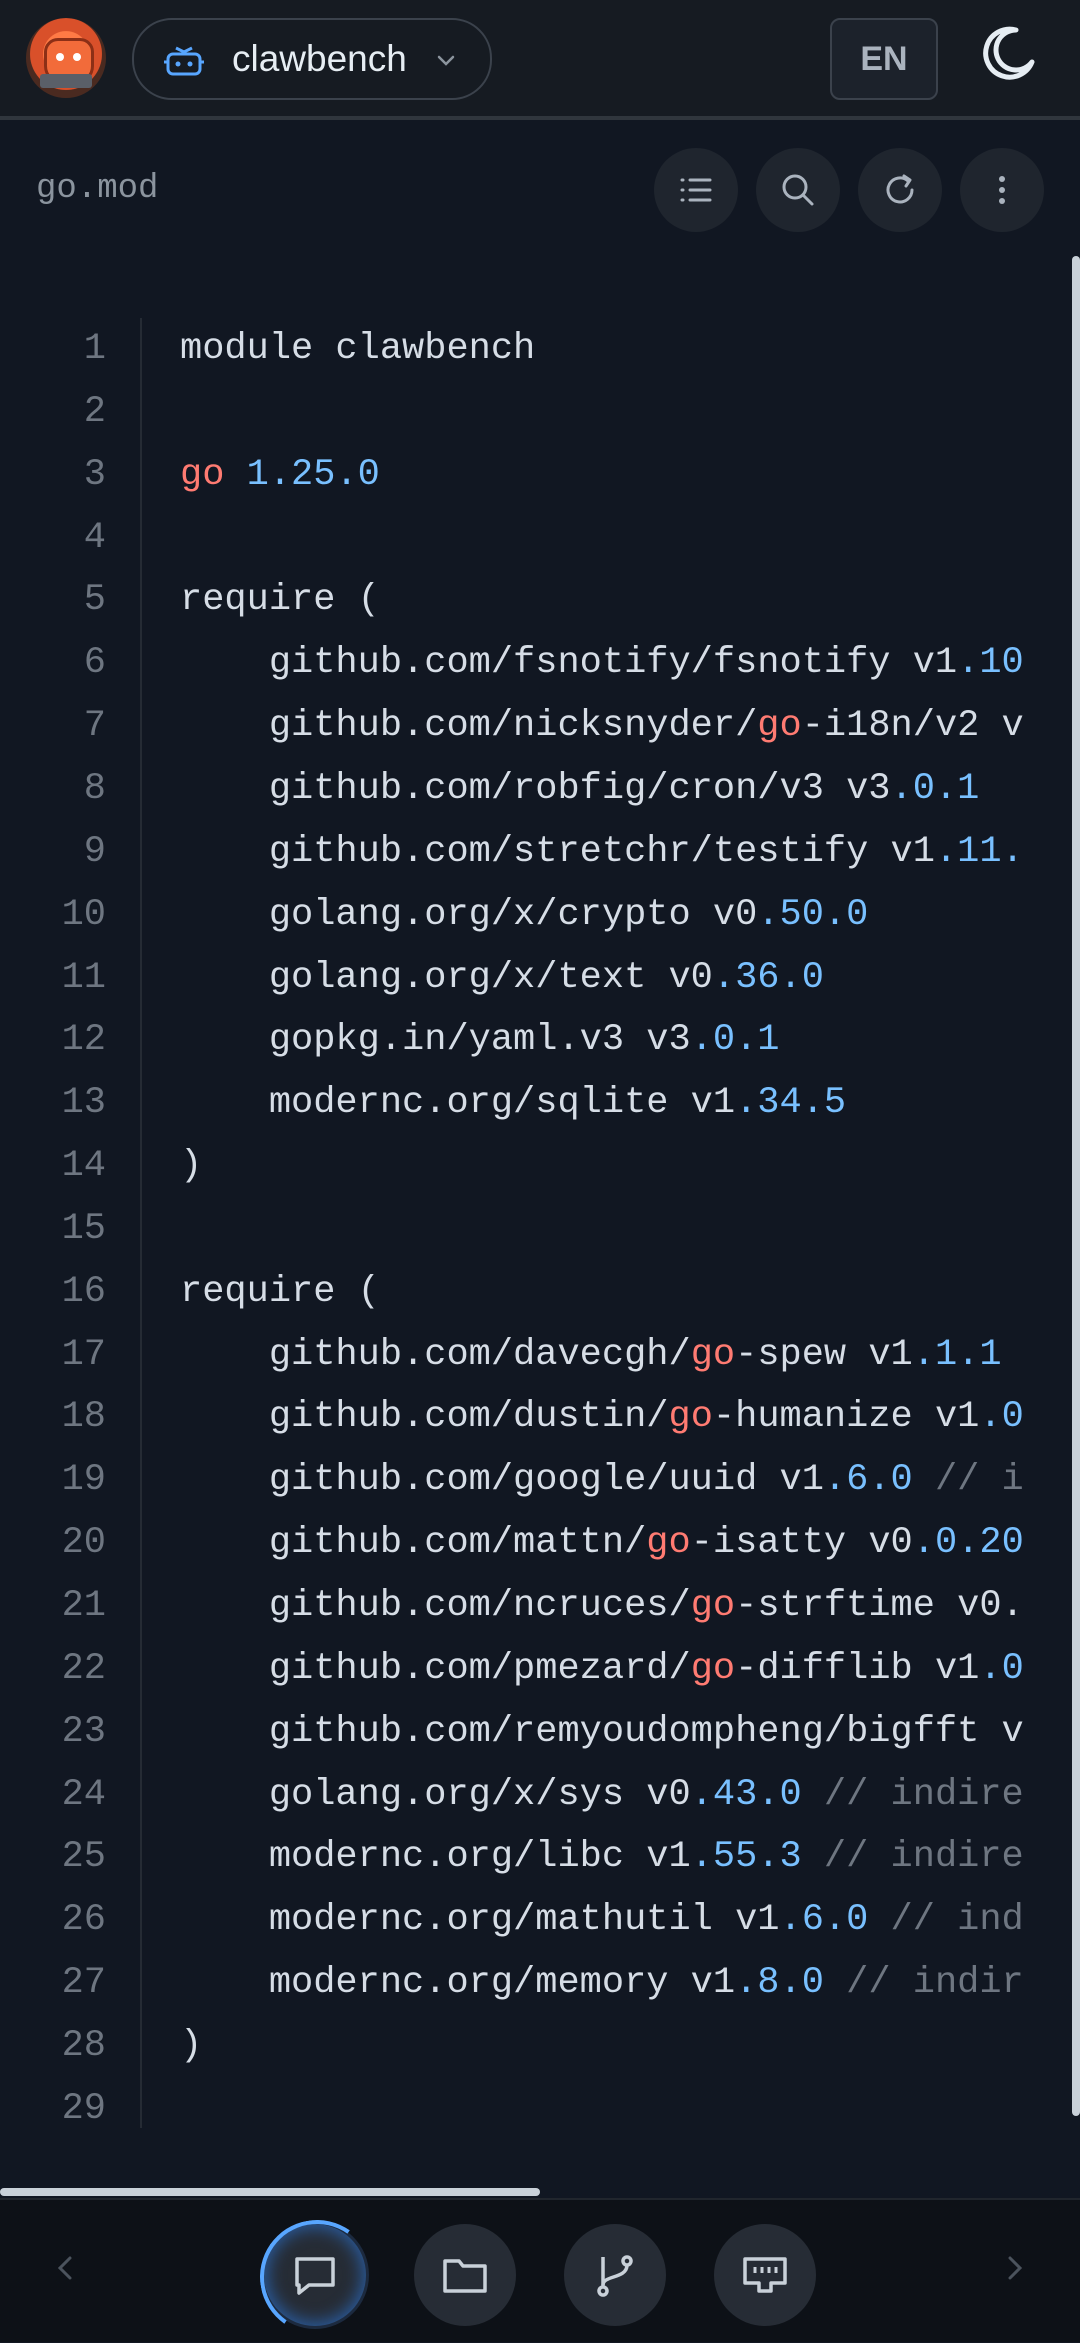 This screenshot has height=2343, width=1080. I want to click on code-token: github.com/davecgh/, so click(435, 1354).